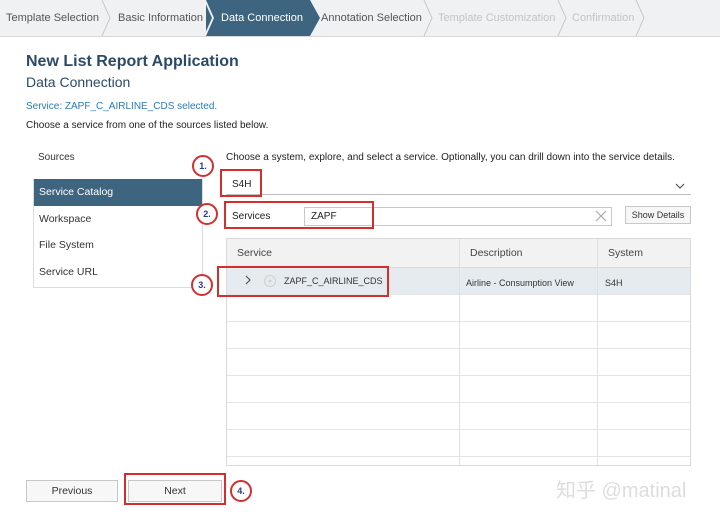 This screenshot has width=720, height=516. Describe the element at coordinates (626, 253) in the screenshot. I see `column-header-system: System` at that location.